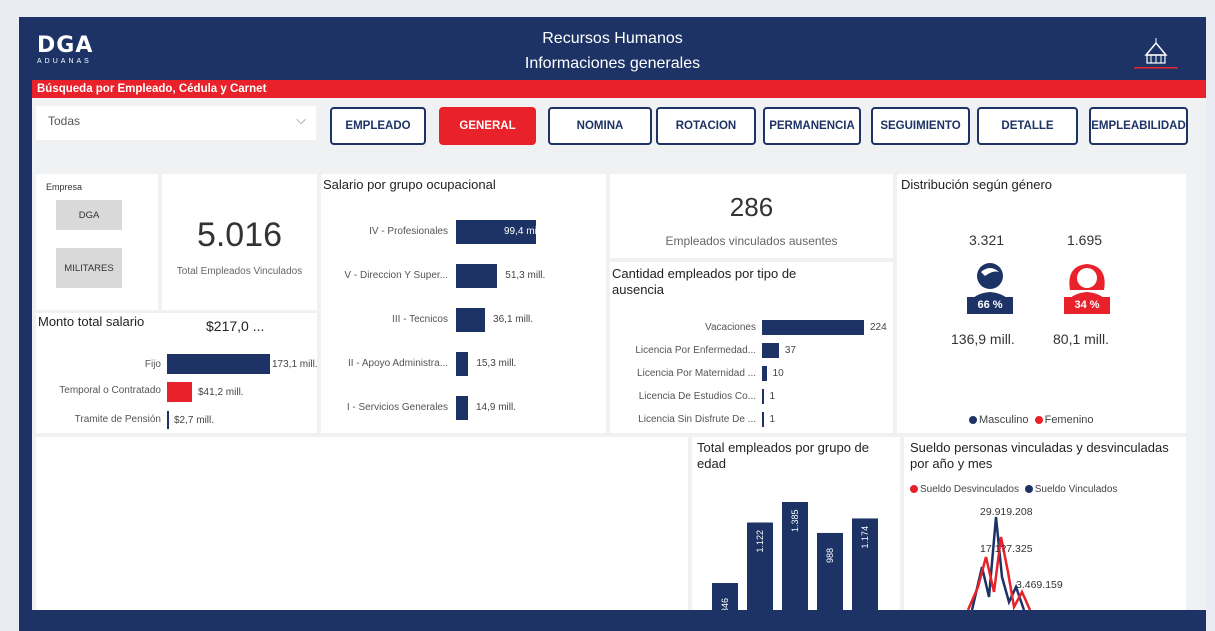  What do you see at coordinates (1069, 420) in the screenshot?
I see `legend-female: Femenino` at bounding box center [1069, 420].